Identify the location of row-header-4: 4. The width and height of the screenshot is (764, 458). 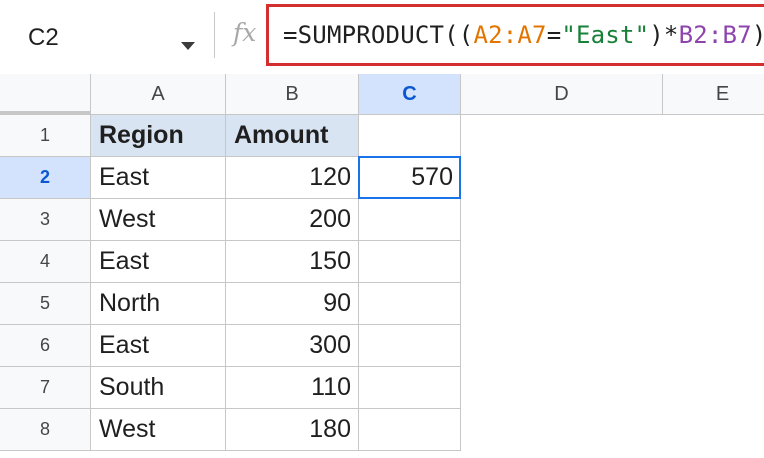
(45, 262).